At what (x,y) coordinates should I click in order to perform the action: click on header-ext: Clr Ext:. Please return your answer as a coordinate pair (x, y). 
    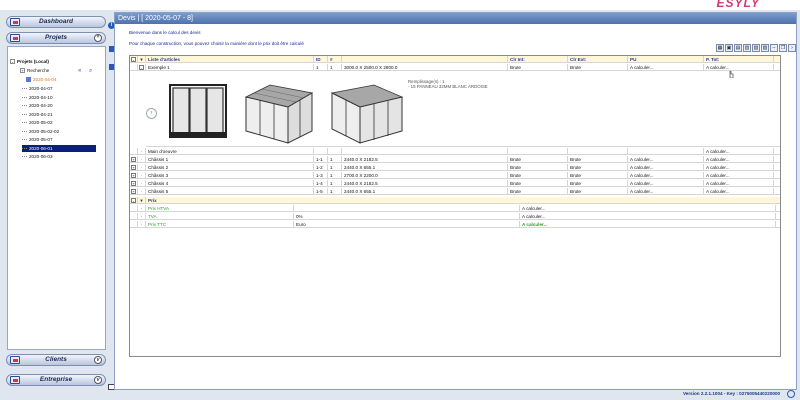
    Looking at the image, I should click on (598, 59).